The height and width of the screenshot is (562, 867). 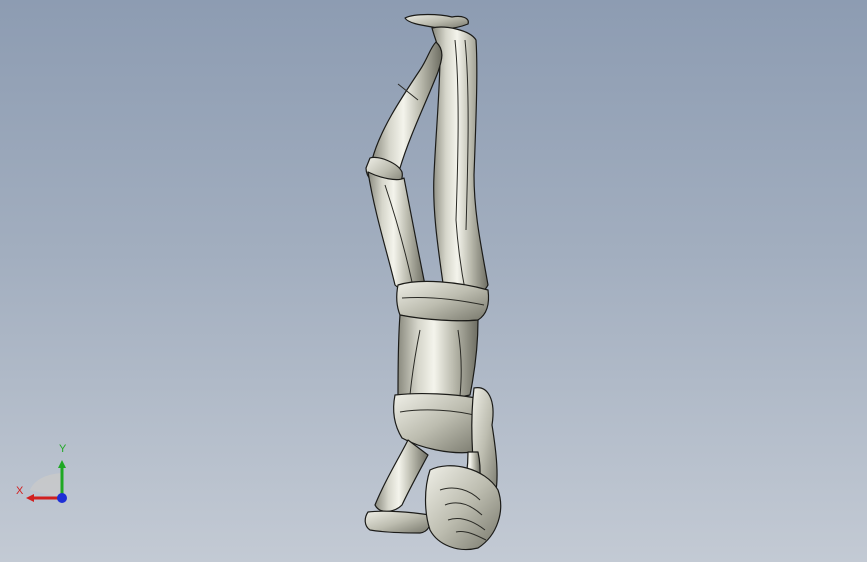 What do you see at coordinates (436, 21) in the screenshot?
I see `foot-left` at bounding box center [436, 21].